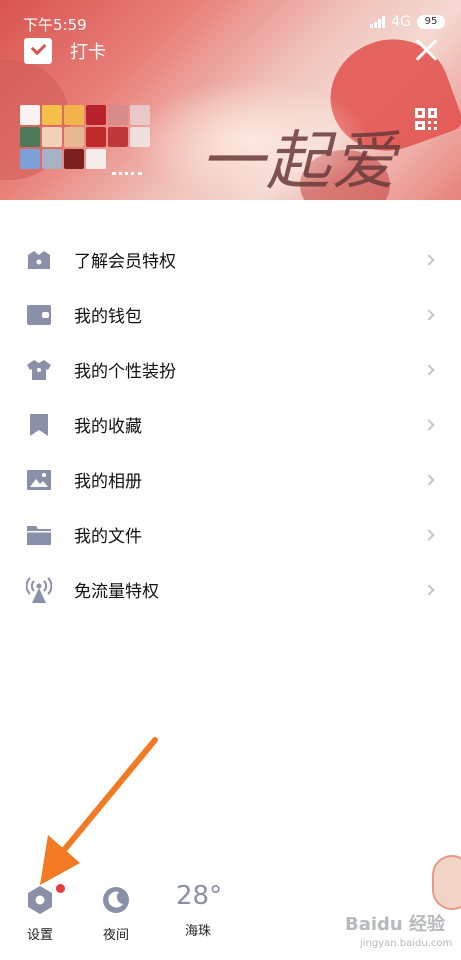 The width and height of the screenshot is (461, 960). I want to click on menu-item-label: 我的文件, so click(108, 537).